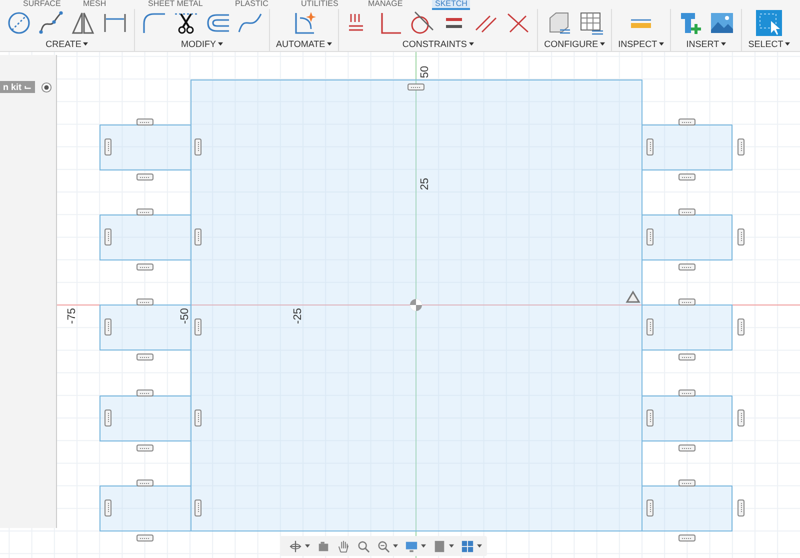  Describe the element at coordinates (320, 4) in the screenshot. I see `ribbon-tab: UTILITIES` at that location.